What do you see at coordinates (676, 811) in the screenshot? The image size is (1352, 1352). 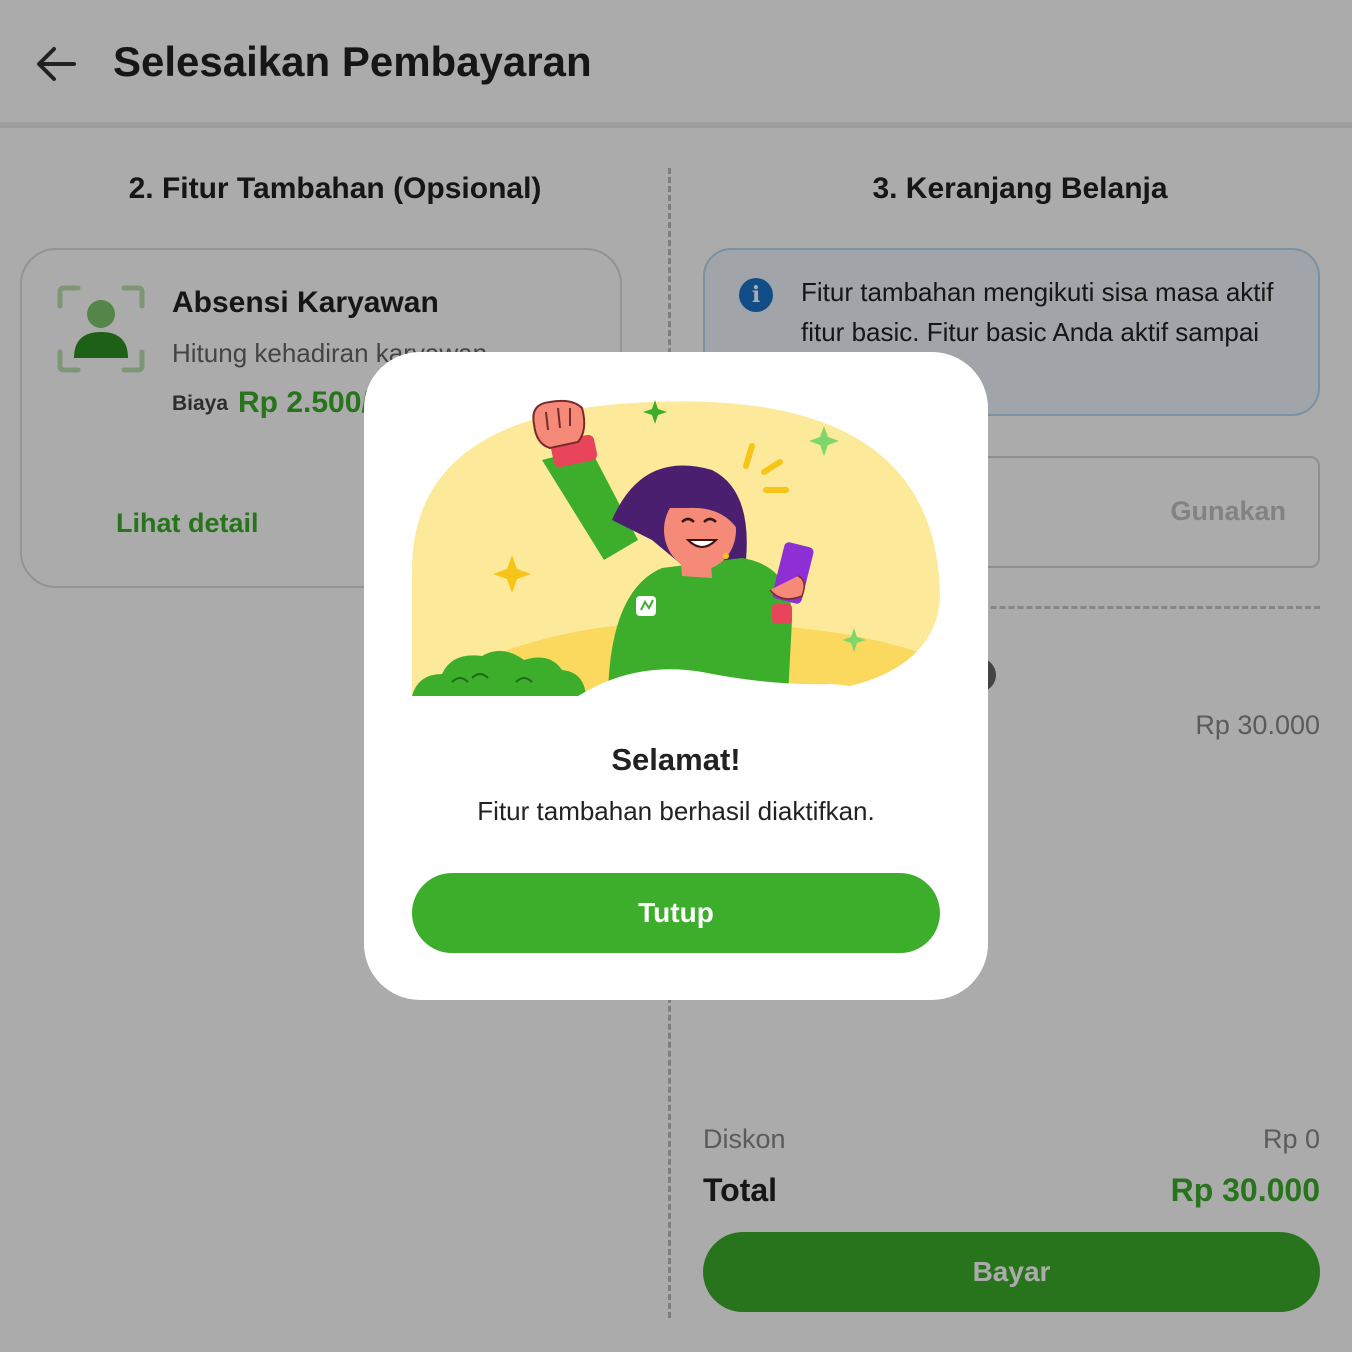 I see `modal-message: Fitur tambahan berhasil diaktifkan.` at bounding box center [676, 811].